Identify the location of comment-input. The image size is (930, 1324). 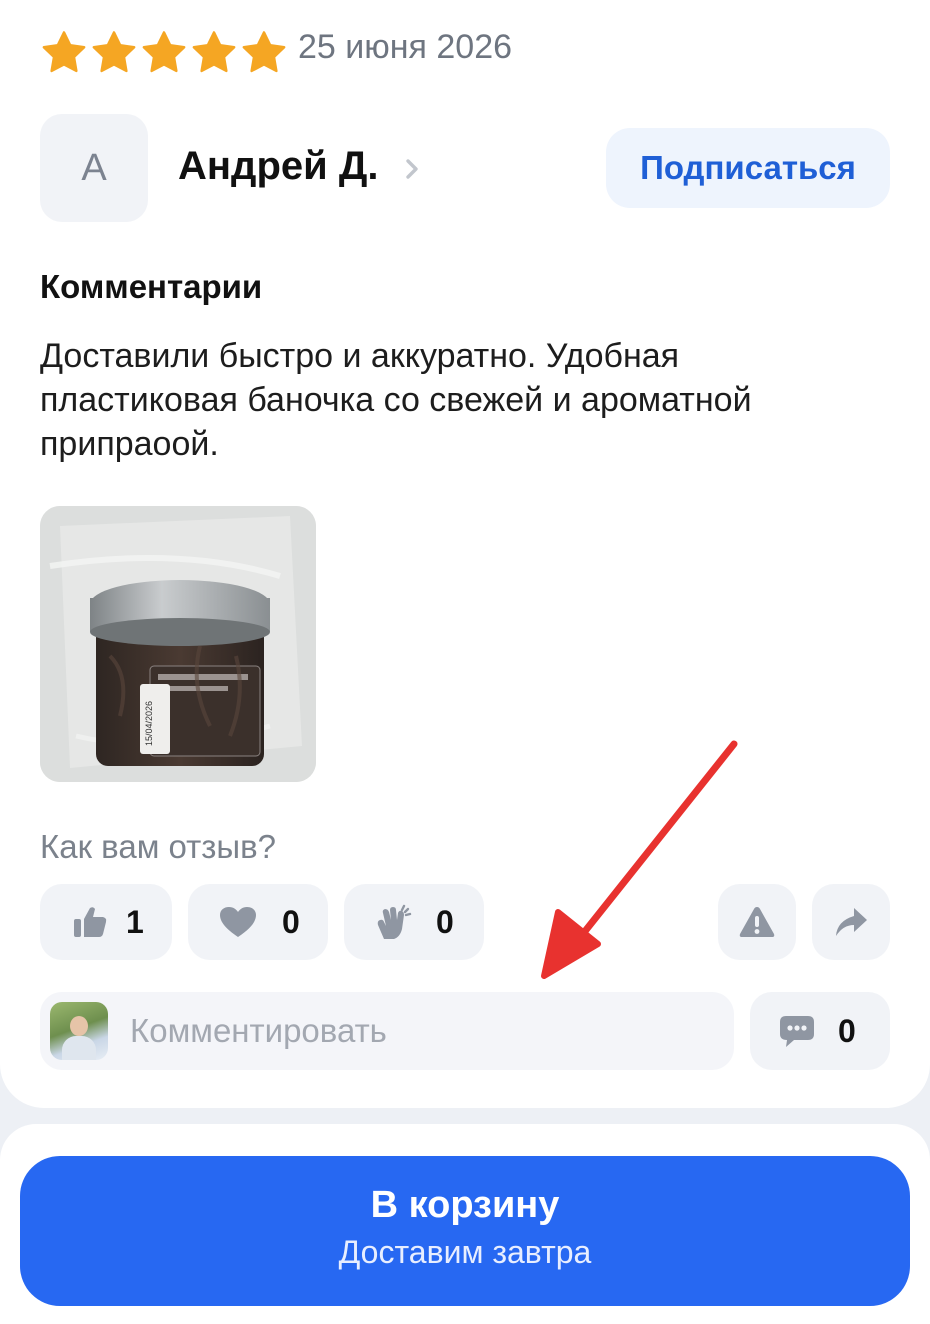
(410, 1031).